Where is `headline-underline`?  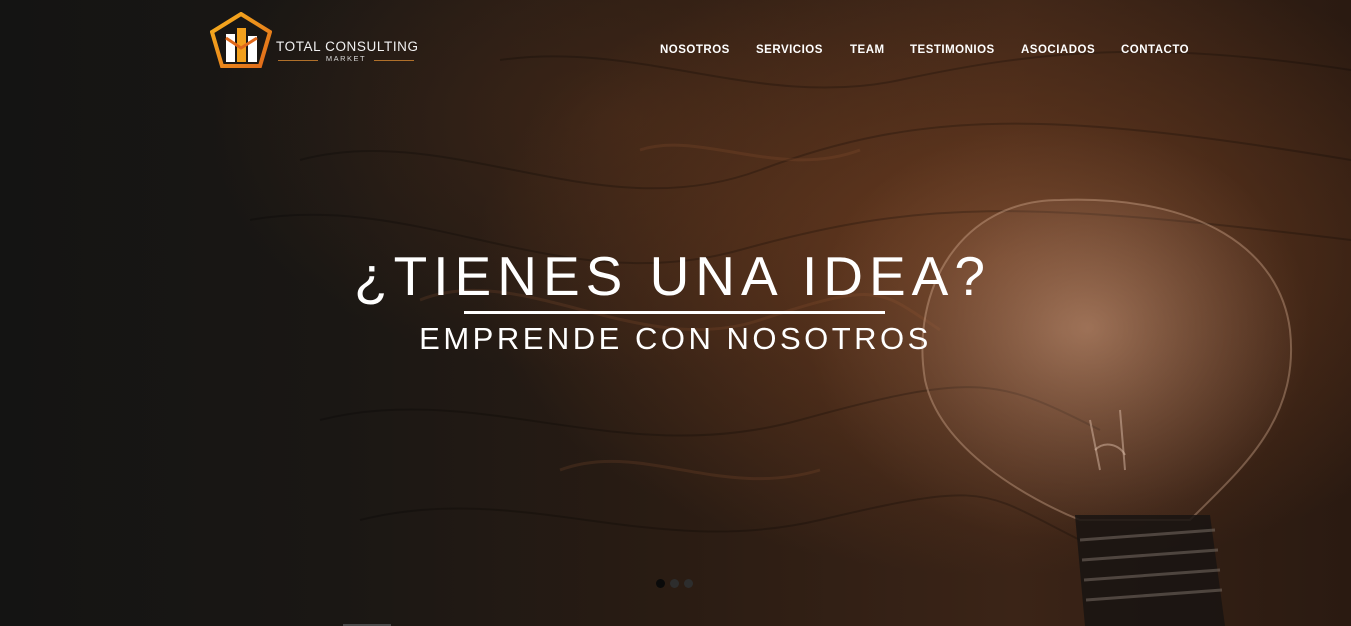 headline-underline is located at coordinates (674, 312).